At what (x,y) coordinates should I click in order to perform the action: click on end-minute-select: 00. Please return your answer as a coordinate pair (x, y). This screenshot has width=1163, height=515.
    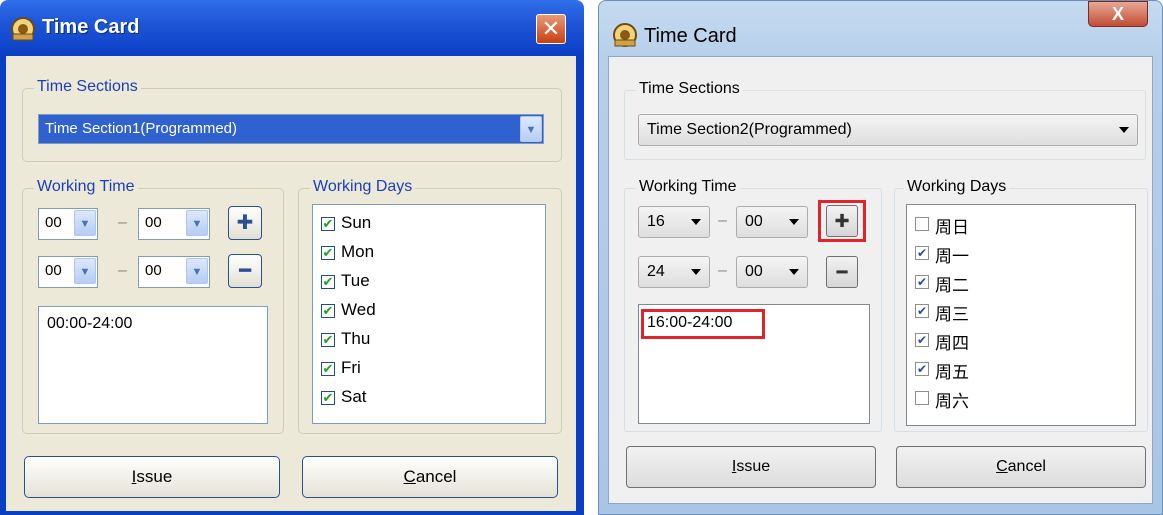
    Looking at the image, I should click on (772, 272).